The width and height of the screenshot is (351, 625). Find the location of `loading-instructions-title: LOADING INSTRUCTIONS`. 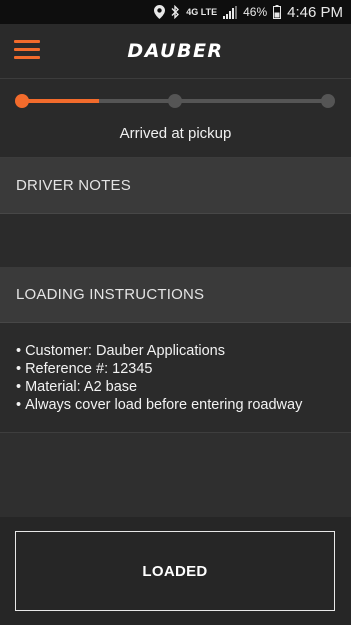

loading-instructions-title: LOADING INSTRUCTIONS is located at coordinates (110, 294).